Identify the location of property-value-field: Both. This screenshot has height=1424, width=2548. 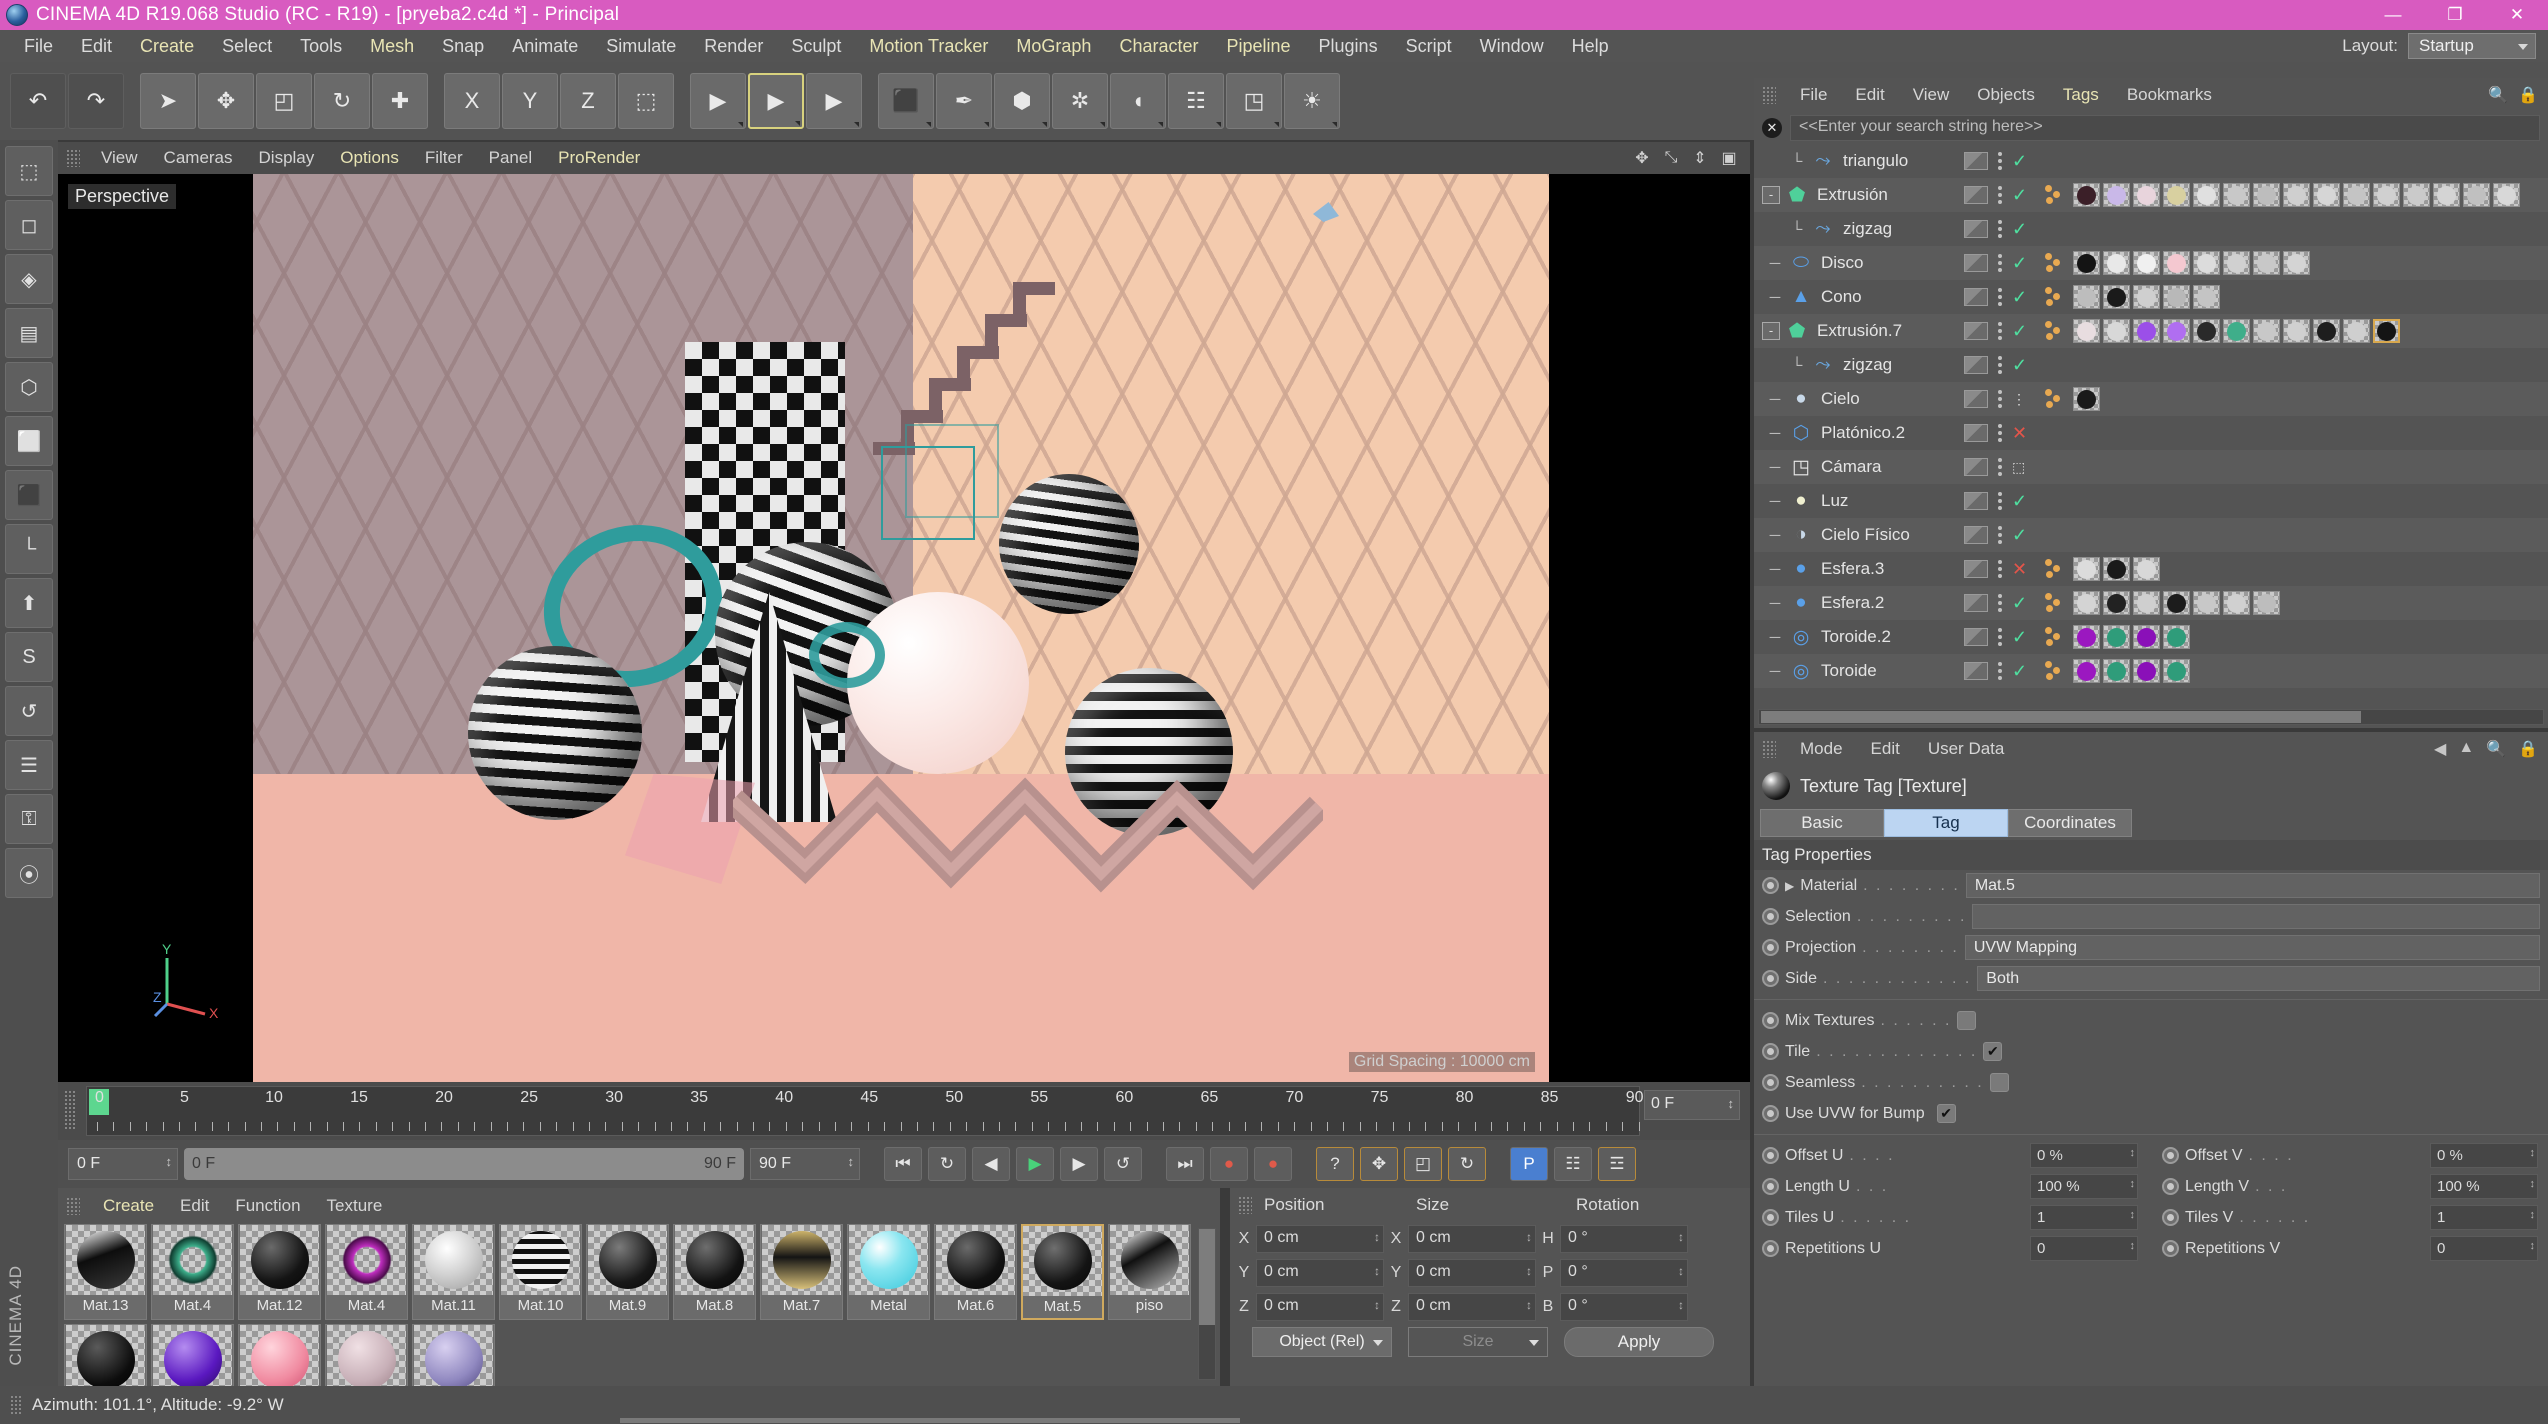
(2258, 978).